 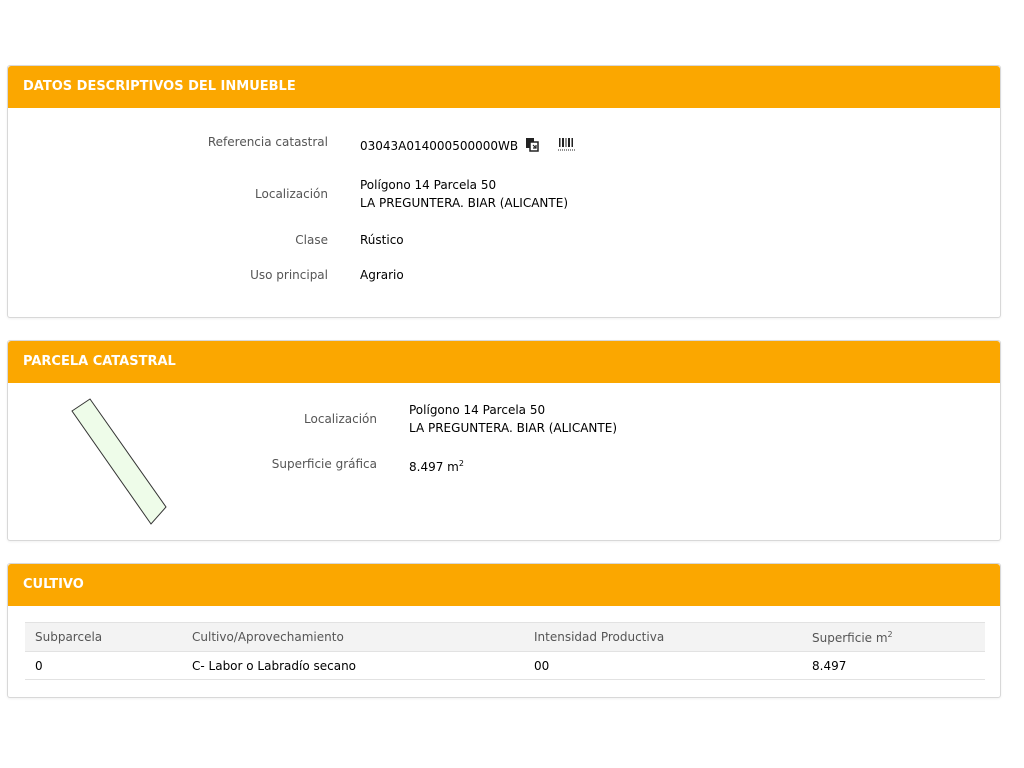 I want to click on parcela-polygon, so click(x=119, y=461).